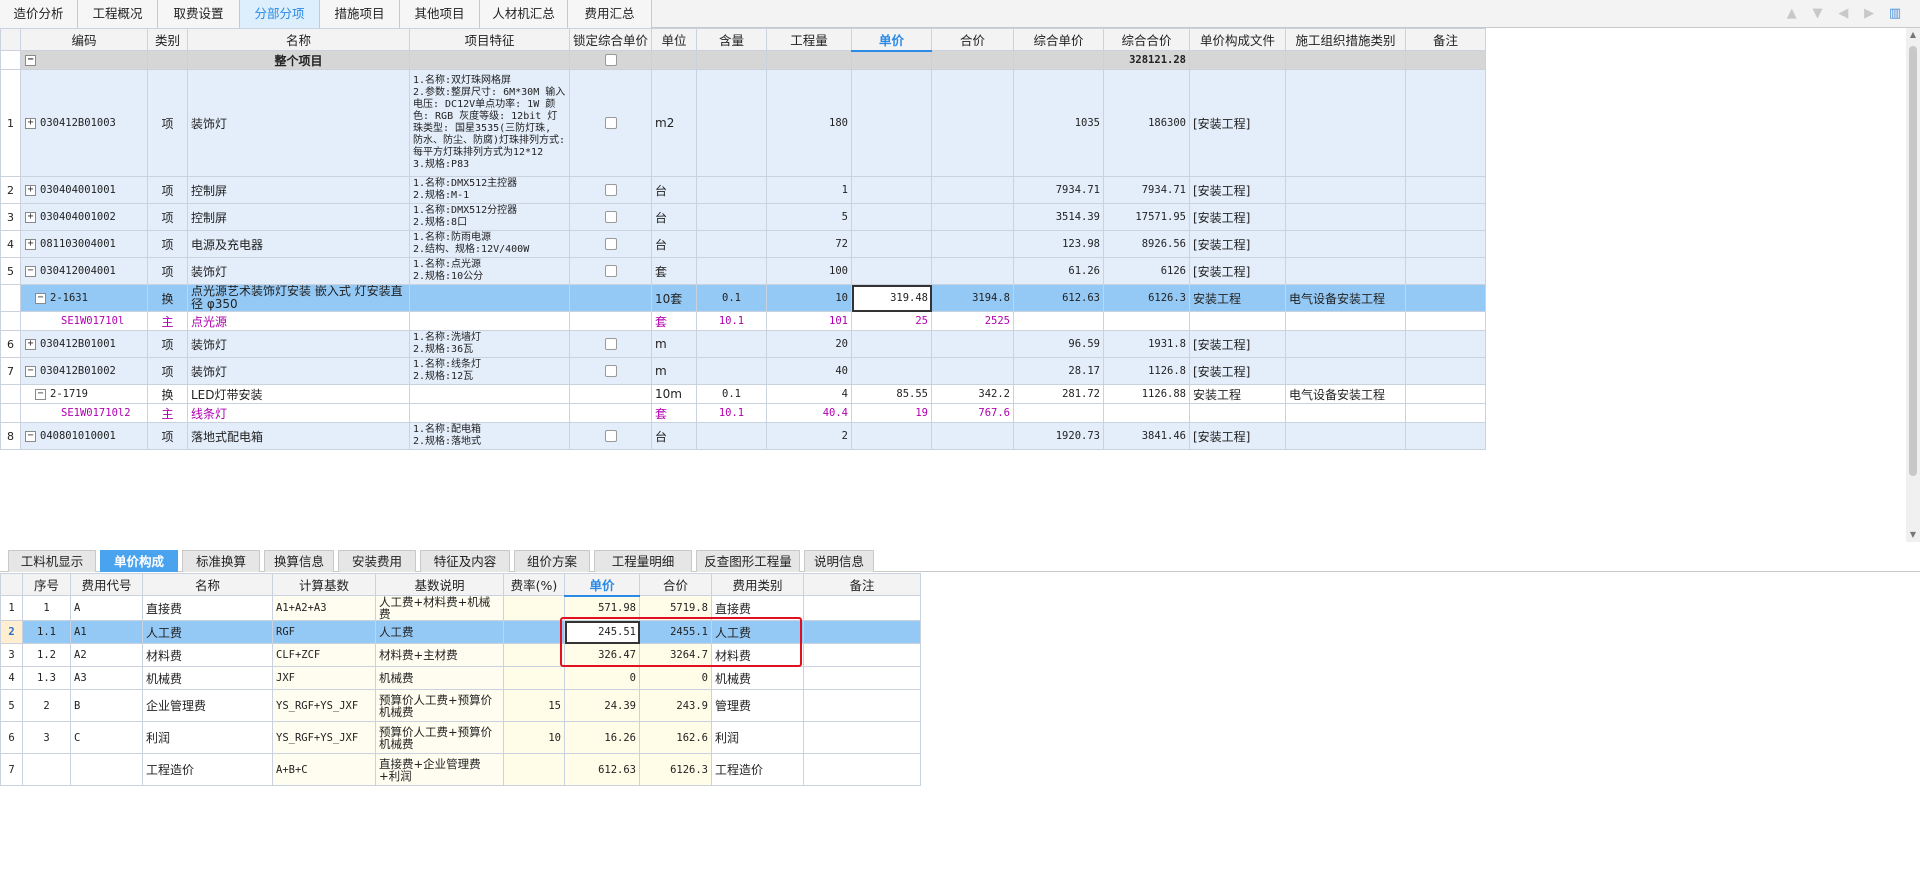  I want to click on item-code-cell: −, so click(84, 60).